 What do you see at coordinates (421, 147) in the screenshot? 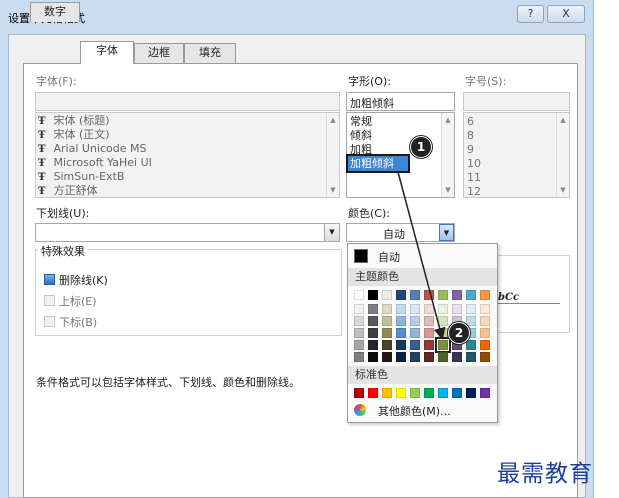
I see `callout-1-icon: 1` at bounding box center [421, 147].